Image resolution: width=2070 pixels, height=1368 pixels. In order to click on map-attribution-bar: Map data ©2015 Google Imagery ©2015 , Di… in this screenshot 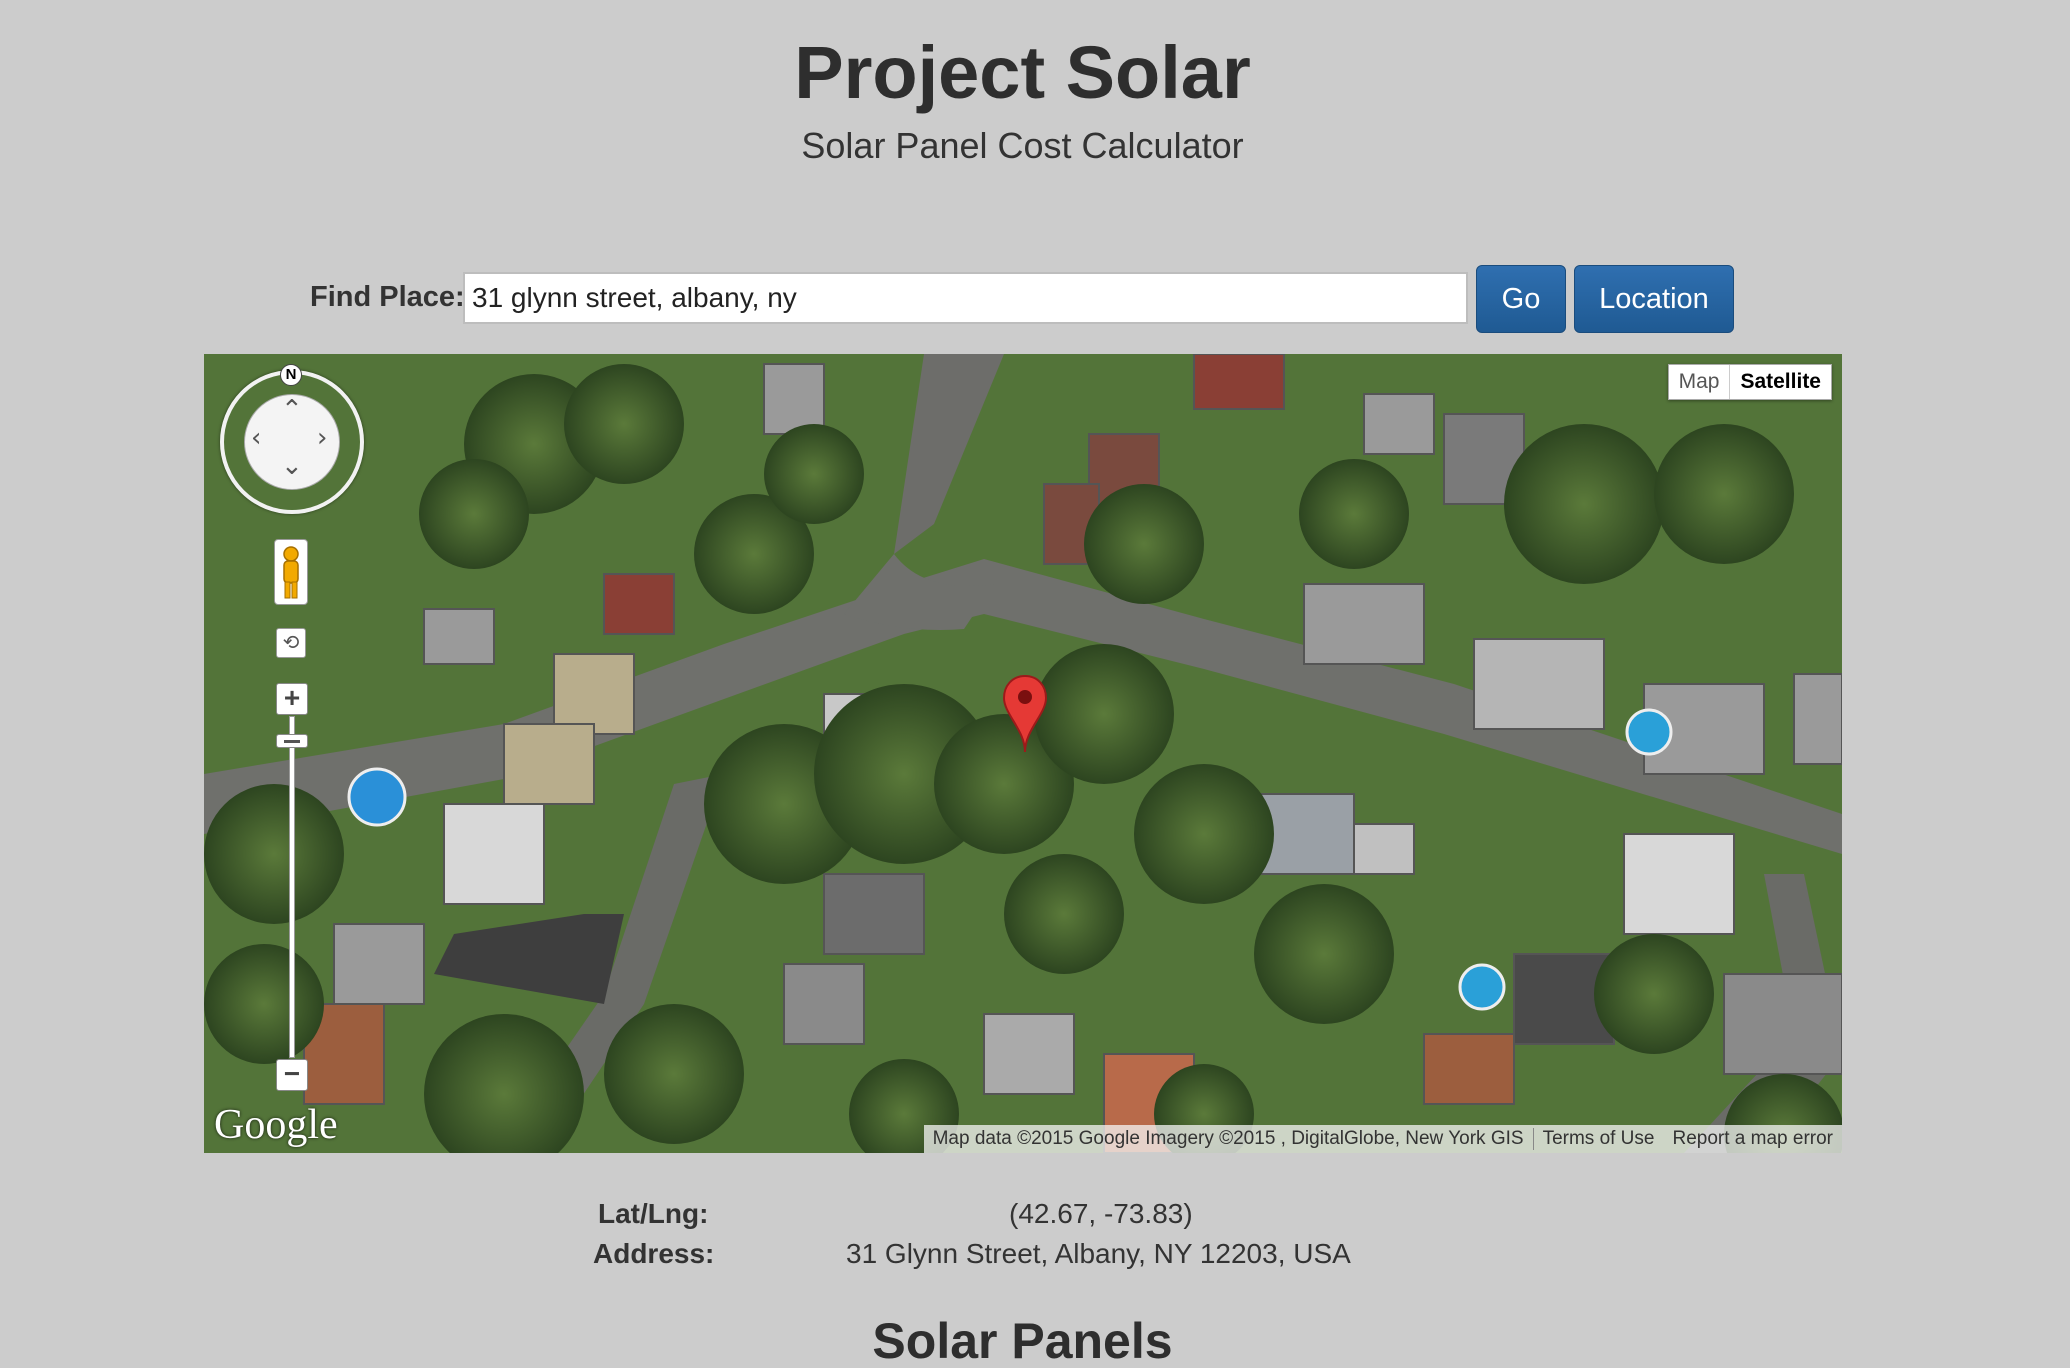, I will do `click(1382, 1139)`.